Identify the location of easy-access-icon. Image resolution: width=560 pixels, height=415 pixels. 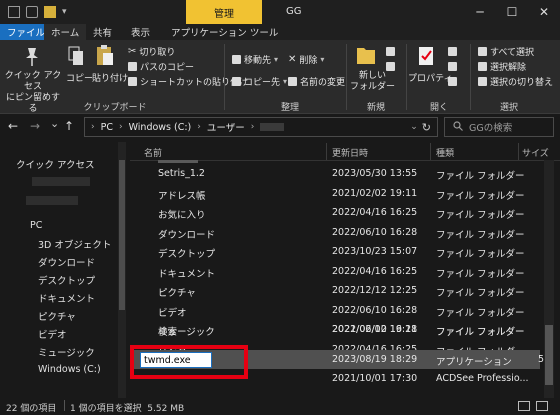
(390, 66).